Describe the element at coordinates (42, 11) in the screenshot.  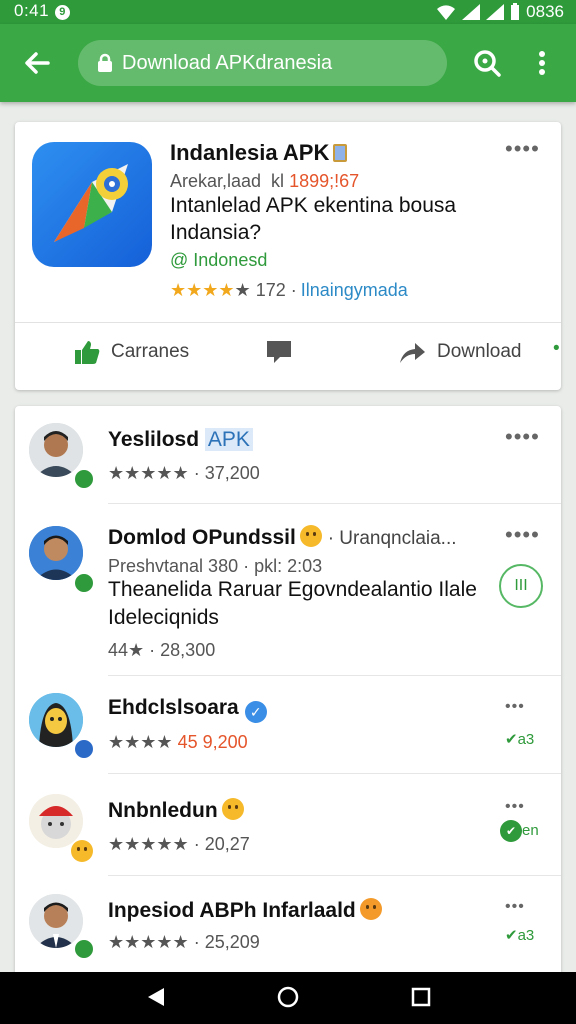
I see `status-time: 0:41 9` at that location.